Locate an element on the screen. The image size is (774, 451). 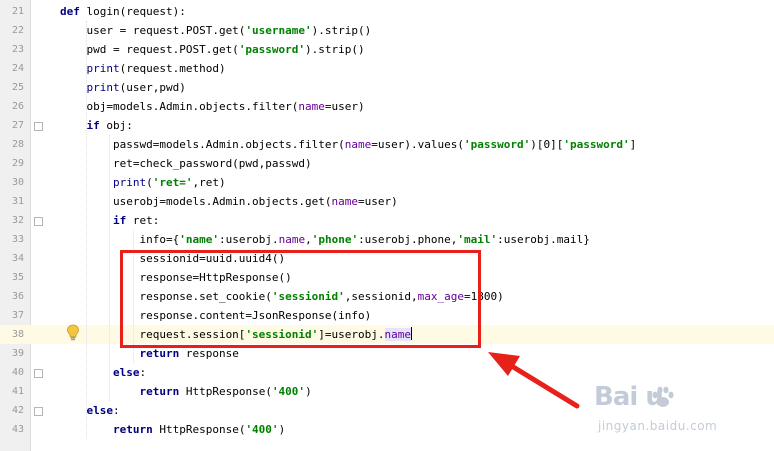
code-token: def is located at coordinates (73, 11).